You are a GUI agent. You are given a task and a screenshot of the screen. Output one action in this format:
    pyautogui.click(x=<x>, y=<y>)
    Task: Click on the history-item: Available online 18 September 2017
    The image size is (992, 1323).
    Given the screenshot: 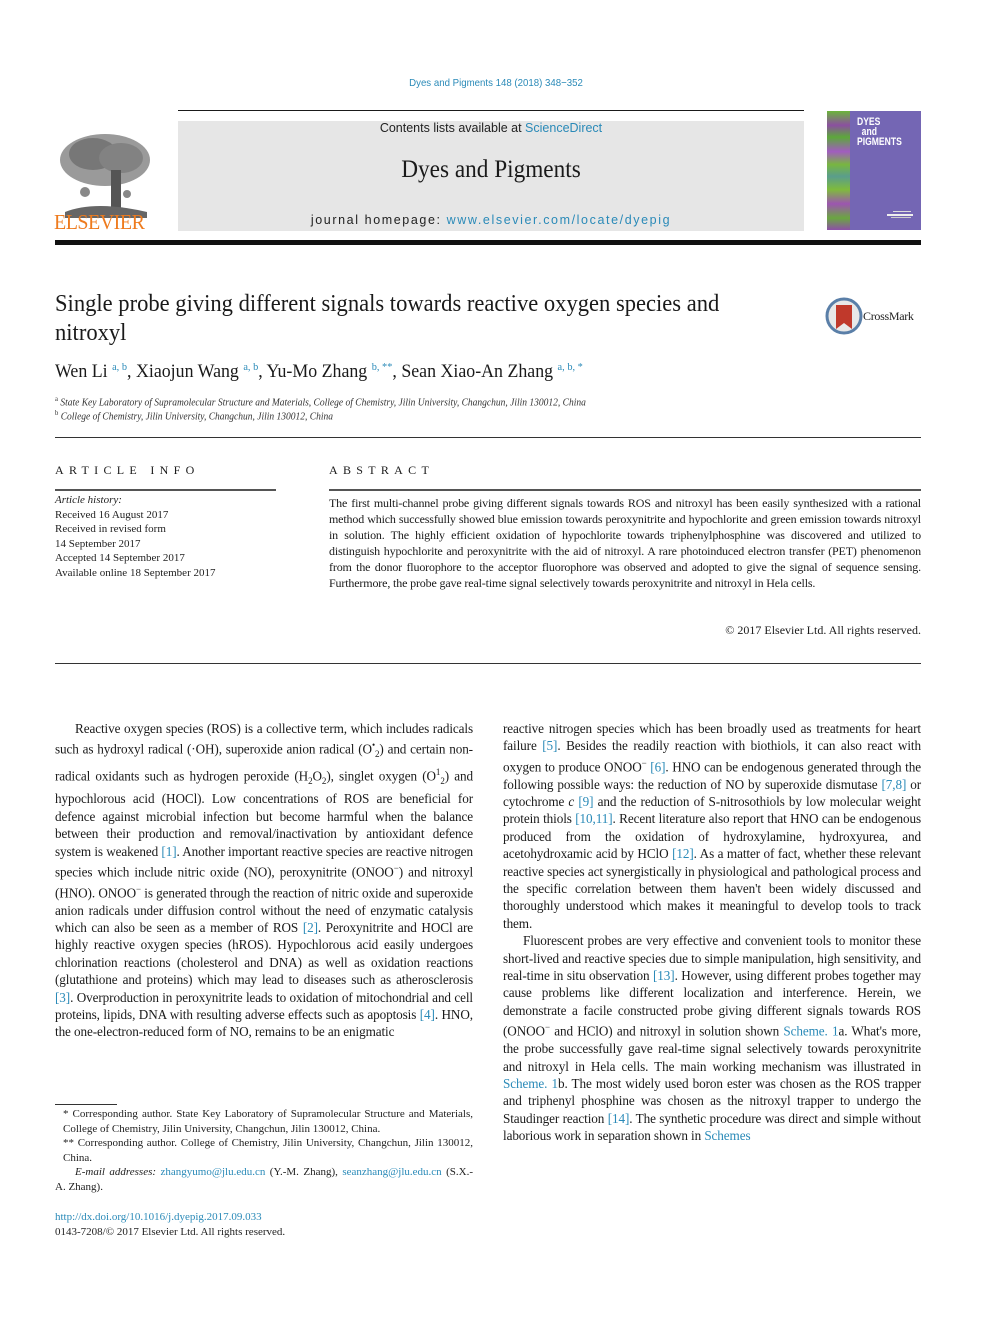 What is the action you would take?
    pyautogui.click(x=135, y=572)
    